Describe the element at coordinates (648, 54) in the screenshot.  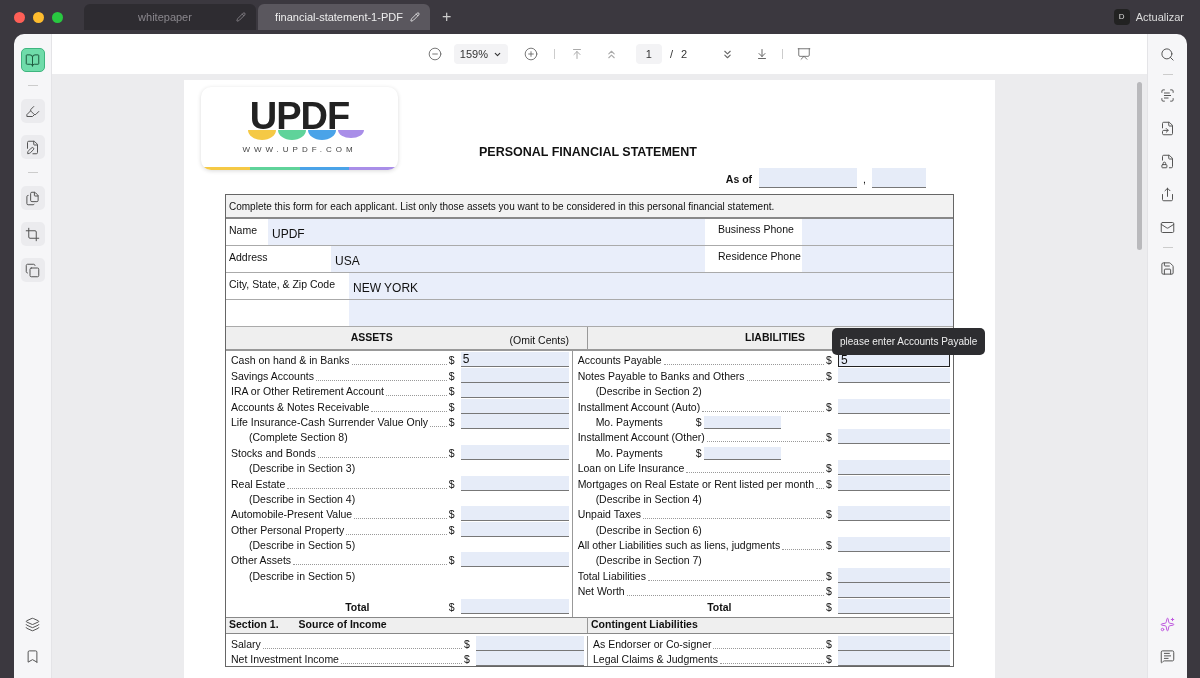
I see `page-number-field: 1` at that location.